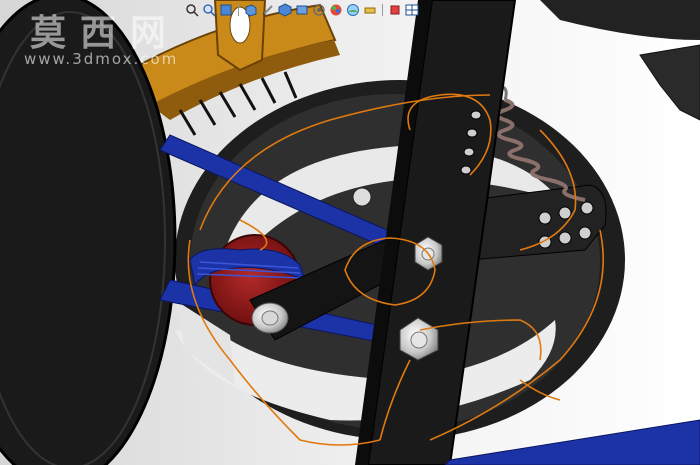  Describe the element at coordinates (251, 10) in the screenshot. I see `section-view-icon` at that location.